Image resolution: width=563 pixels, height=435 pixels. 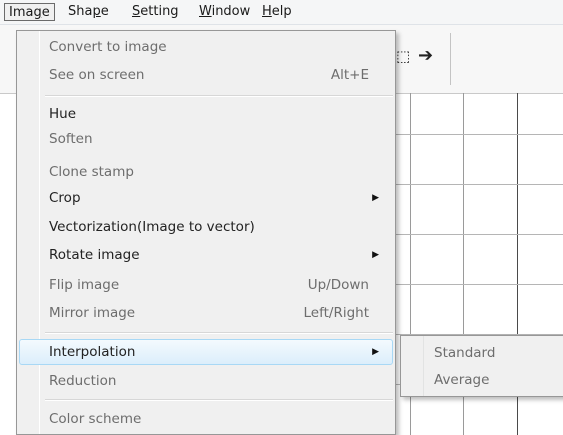 I want to click on menu-item-label: Rotate image, so click(x=94, y=255).